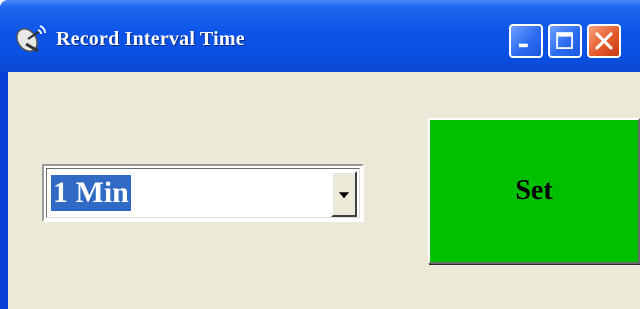 This screenshot has height=309, width=640. I want to click on dropdown-arrow-button, so click(344, 194).